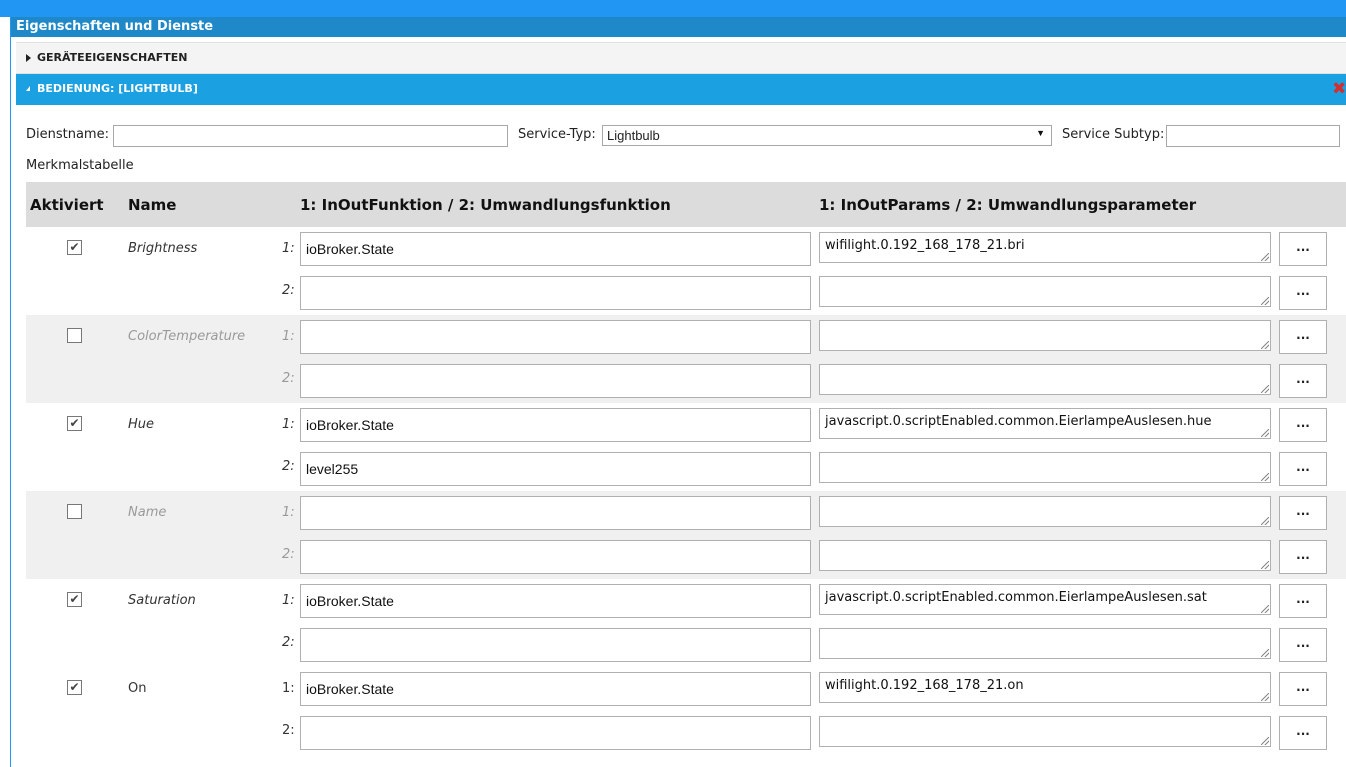 The image size is (1346, 767). I want to click on service-type-select: Lightbulb ▼, so click(827, 135).